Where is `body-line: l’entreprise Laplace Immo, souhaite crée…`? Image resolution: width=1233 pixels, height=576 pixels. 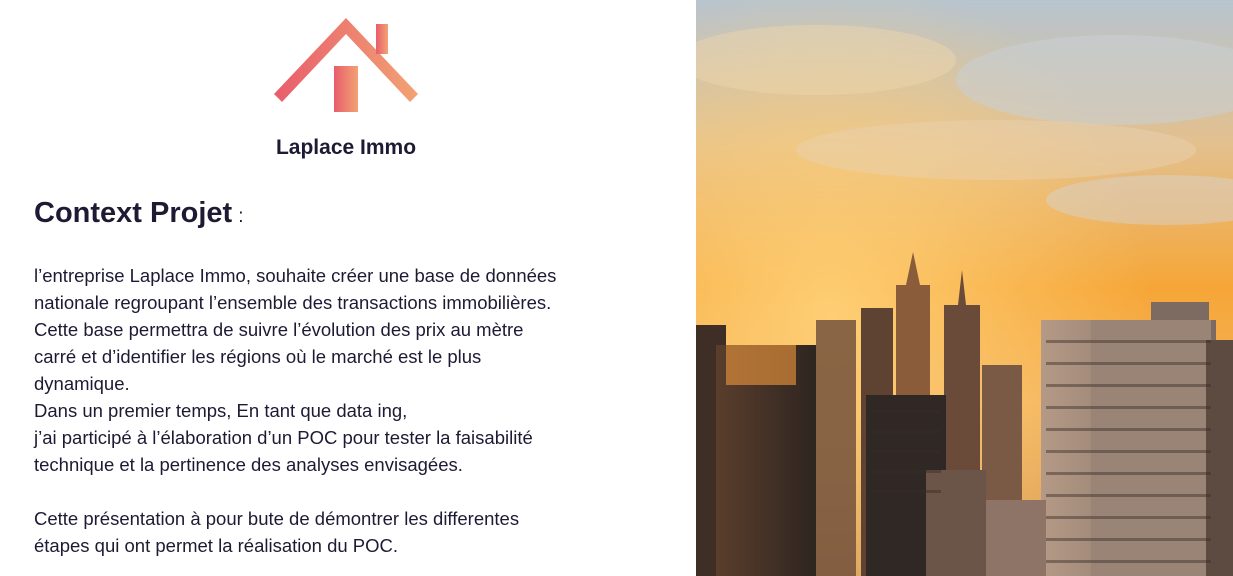 body-line: l’entreprise Laplace Immo, souhaite crée… is located at coordinates (295, 275).